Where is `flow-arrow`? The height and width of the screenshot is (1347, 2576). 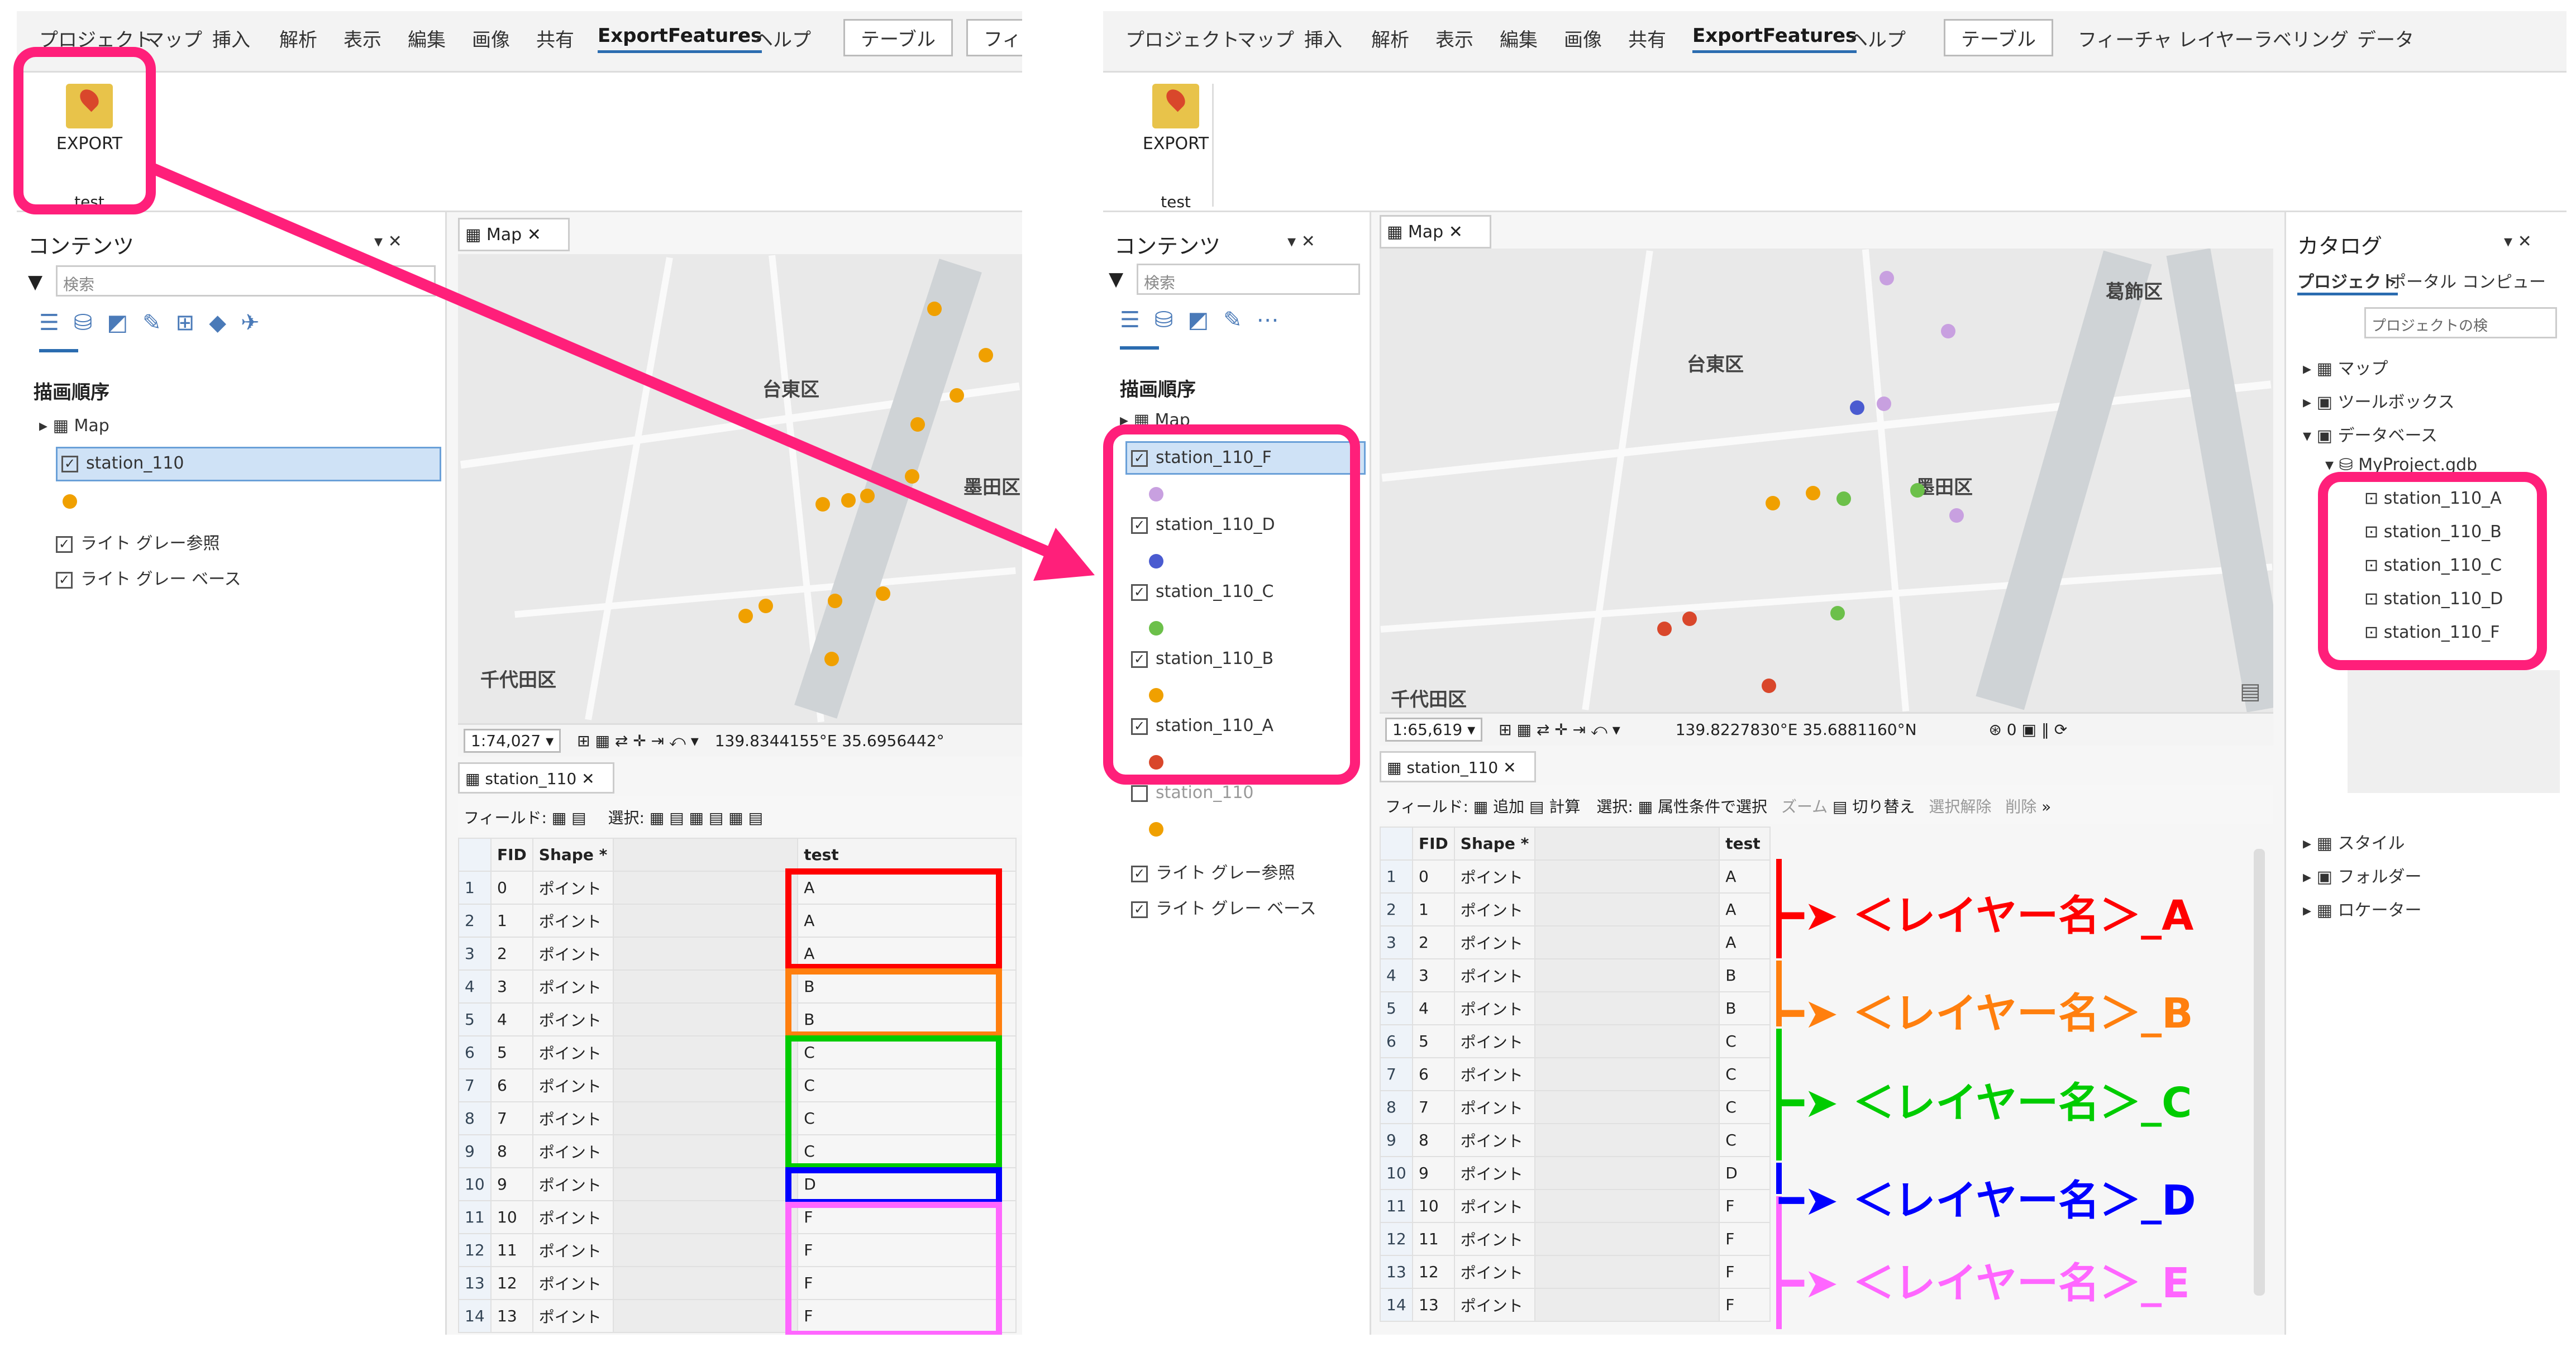
flow-arrow is located at coordinates (622, 371).